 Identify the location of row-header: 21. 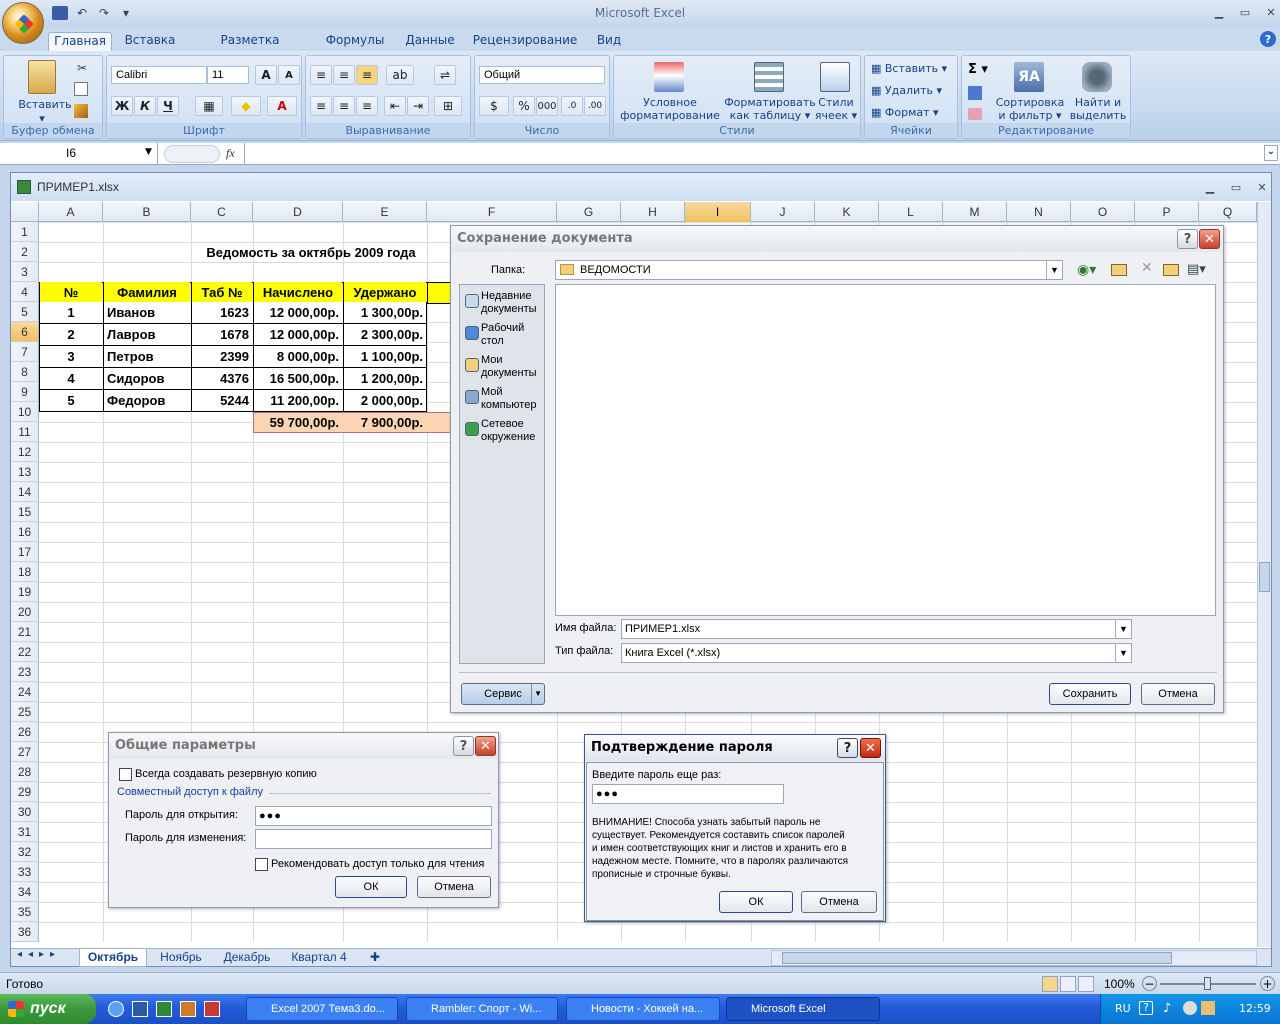
(25, 632).